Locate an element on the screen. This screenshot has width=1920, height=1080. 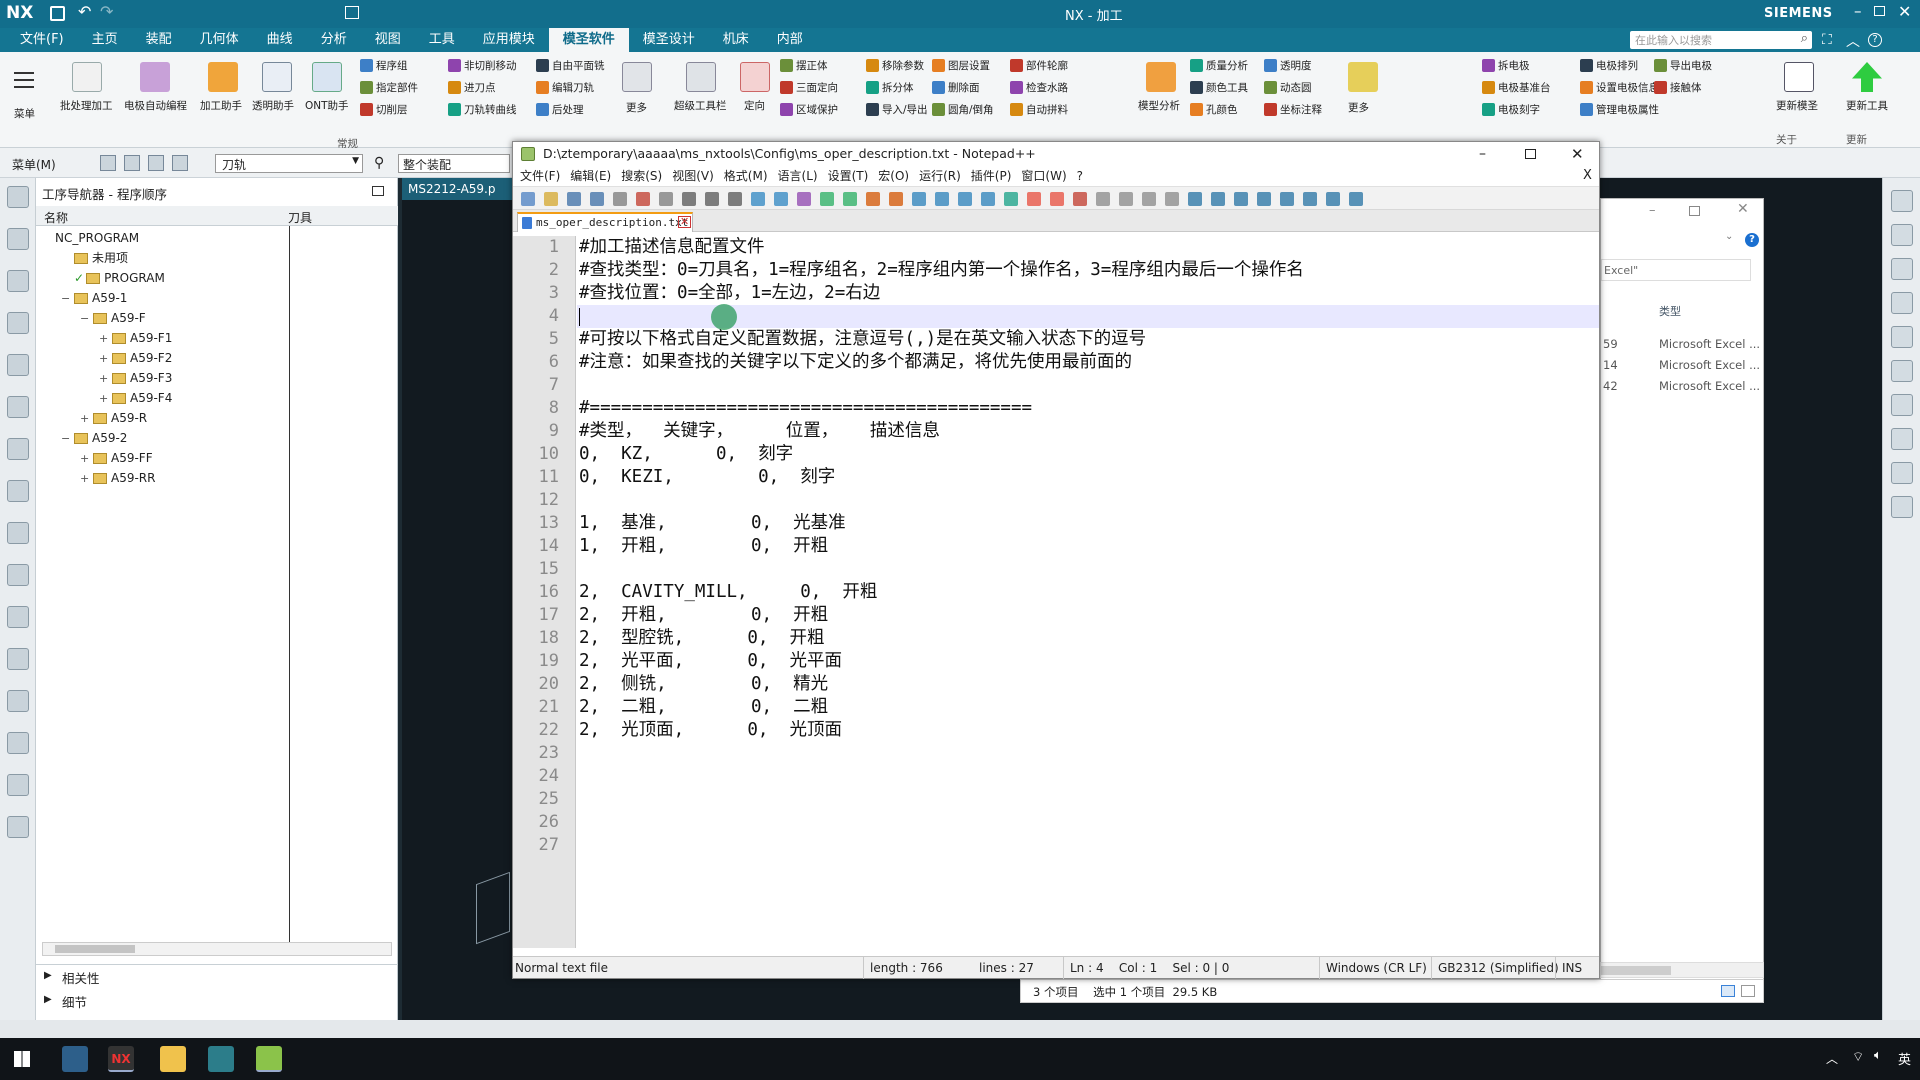
transparent-assistant-icon is located at coordinates (277, 77).